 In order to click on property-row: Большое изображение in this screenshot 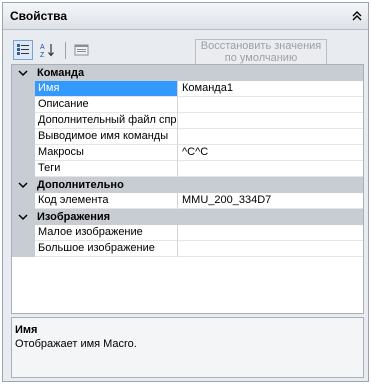, I will do `click(187, 249)`.